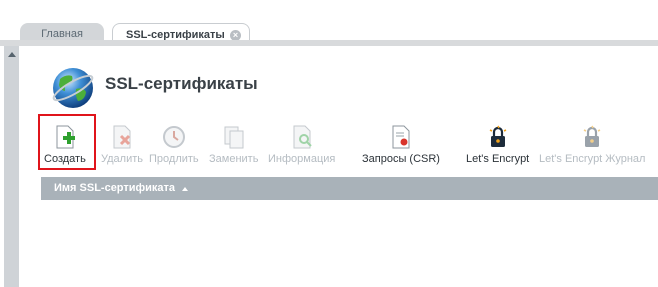 This screenshot has width=658, height=287. I want to click on tab-strip-band, so click(329, 43).